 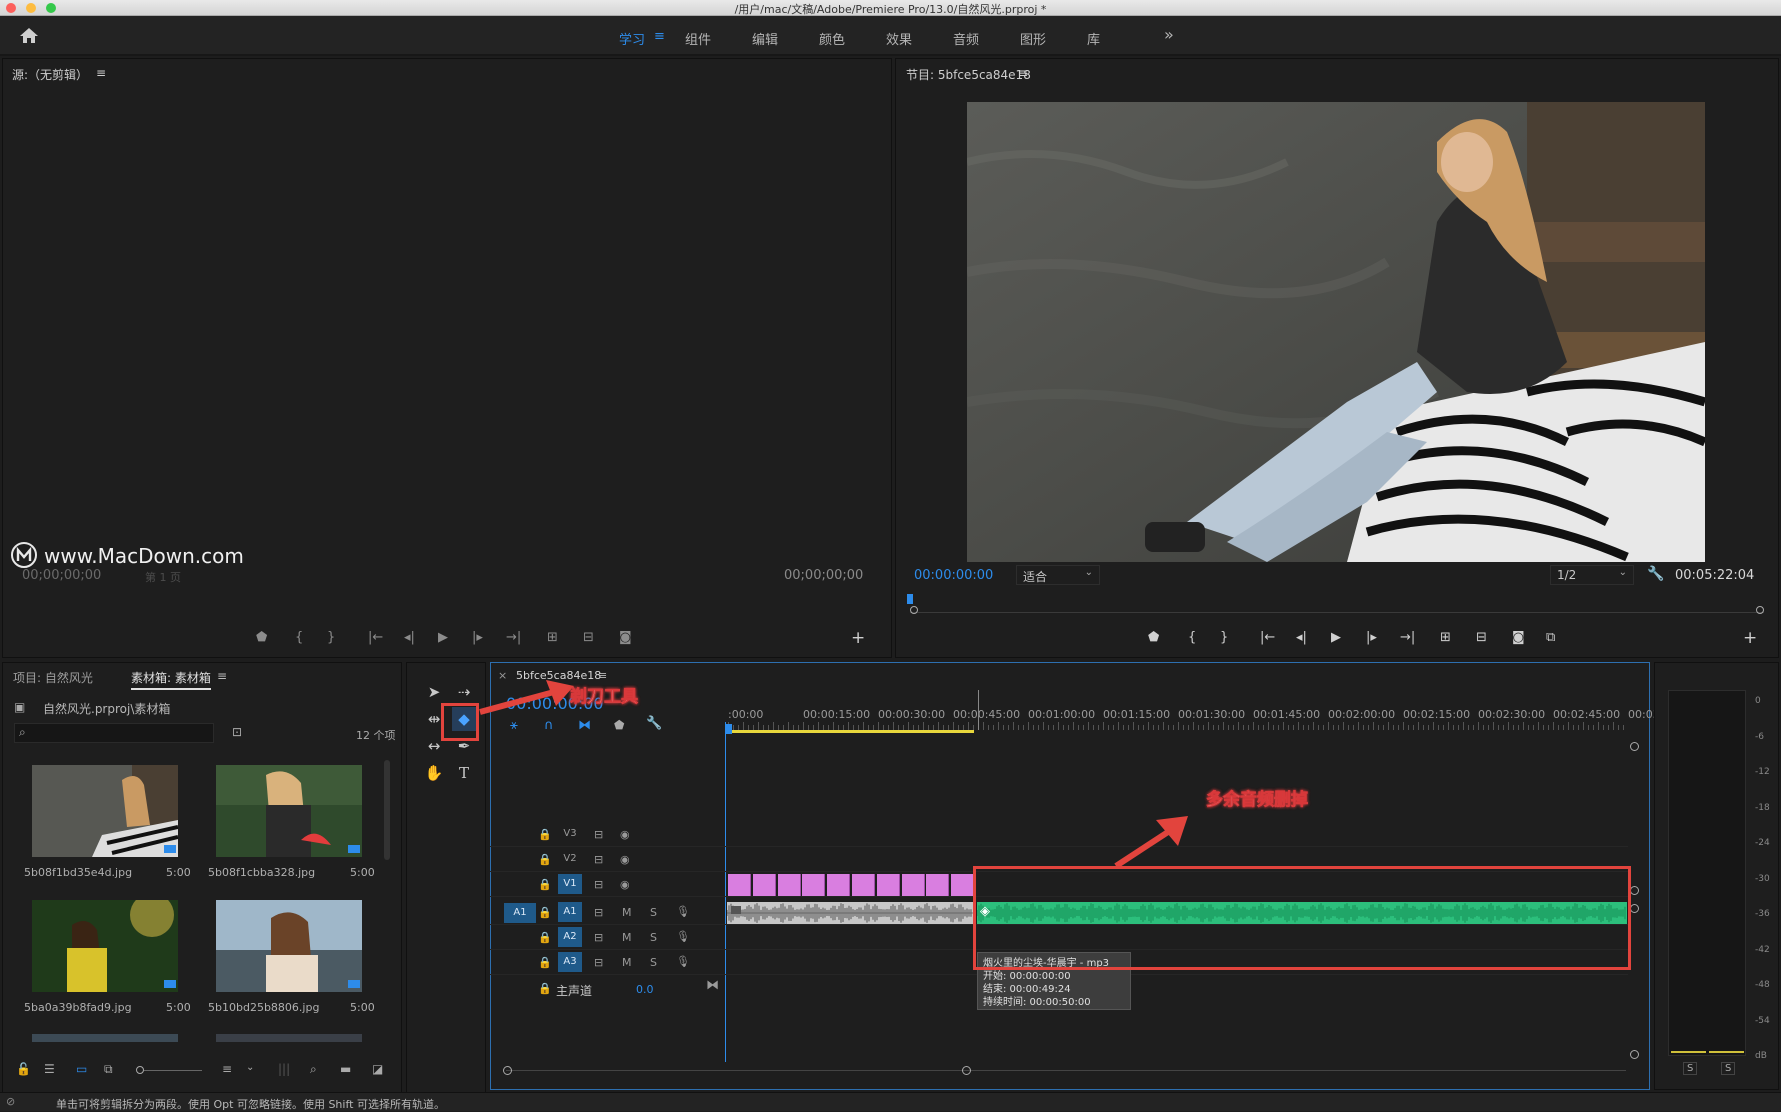 I want to click on track-label-v1: V1, so click(x=570, y=884).